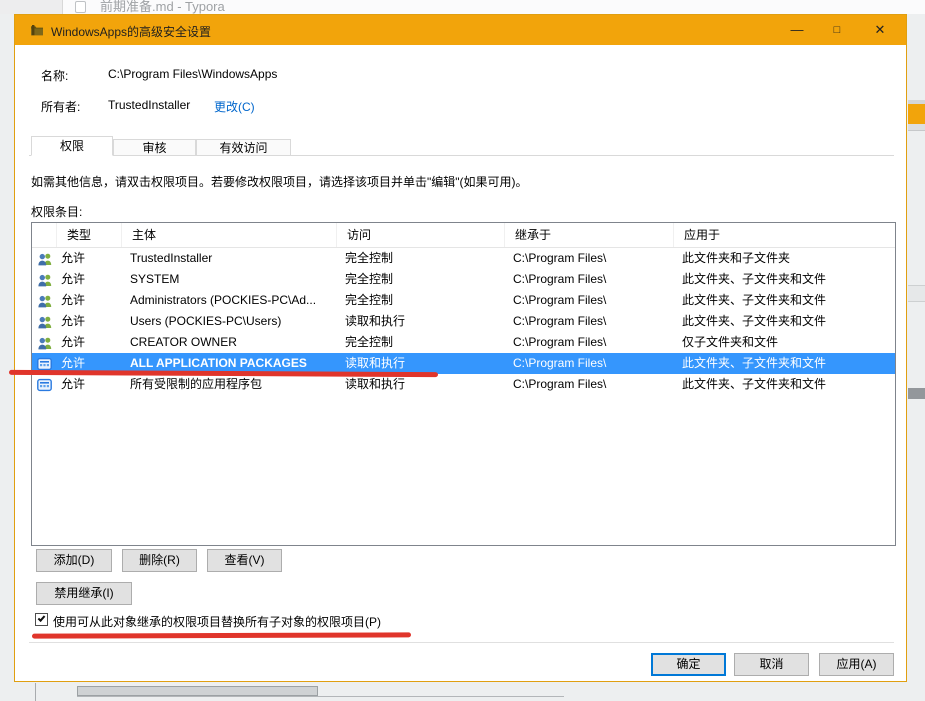 This screenshot has height=701, width=925. What do you see at coordinates (61, 107) in the screenshot?
I see `owner-label: 所有者:` at bounding box center [61, 107].